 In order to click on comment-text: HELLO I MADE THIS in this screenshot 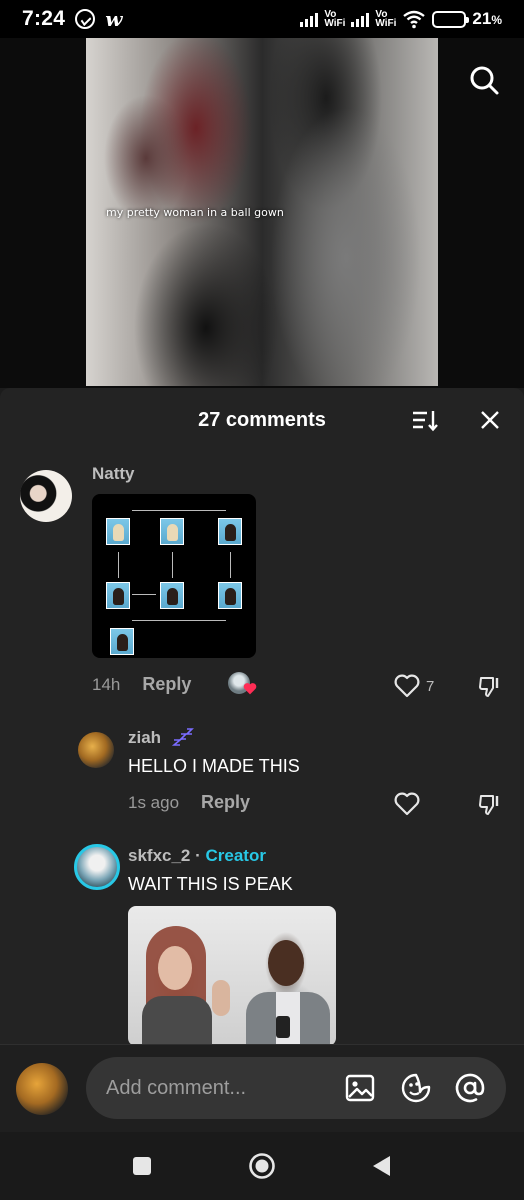, I will do `click(214, 766)`.